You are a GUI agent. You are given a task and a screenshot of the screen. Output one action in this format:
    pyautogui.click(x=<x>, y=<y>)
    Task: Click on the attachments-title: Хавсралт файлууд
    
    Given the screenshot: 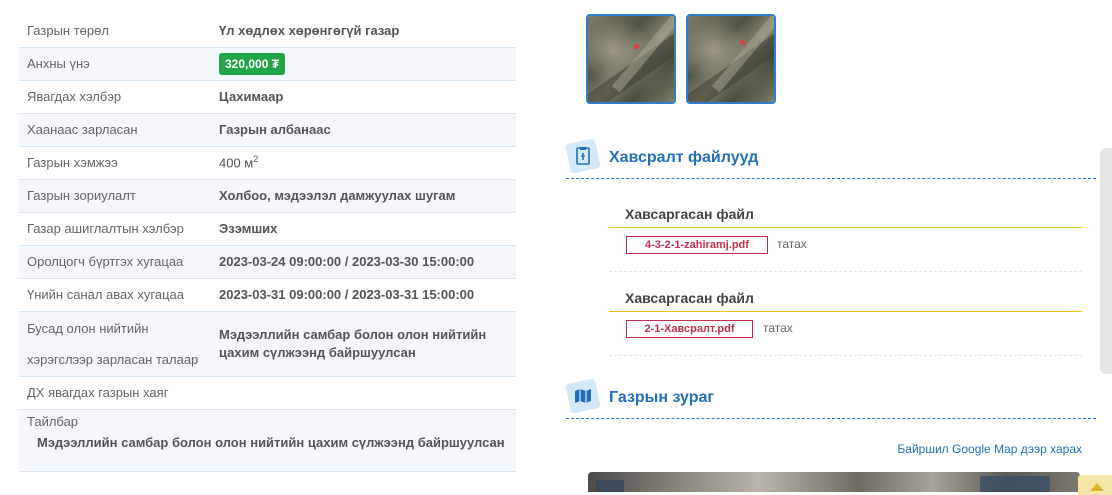 What is the action you would take?
    pyautogui.click(x=684, y=157)
    